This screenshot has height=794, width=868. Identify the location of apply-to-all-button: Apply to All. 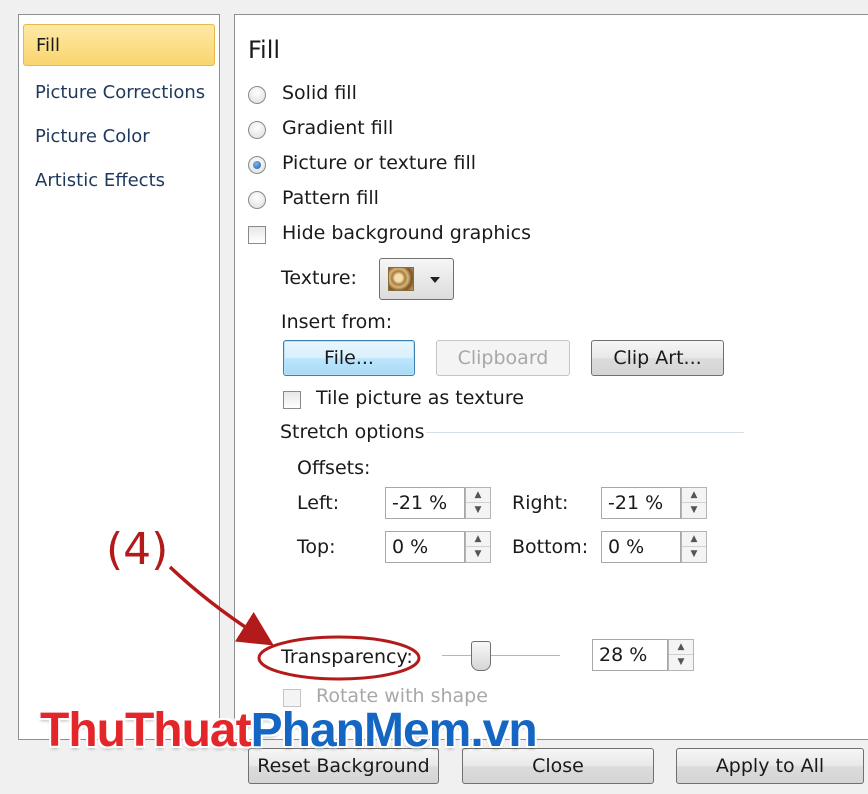
(770, 766).